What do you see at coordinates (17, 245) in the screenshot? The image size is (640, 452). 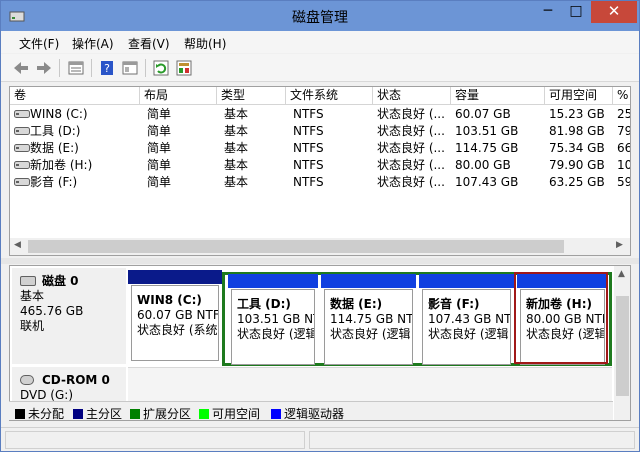 I see `scroll-left-icon: ◀` at bounding box center [17, 245].